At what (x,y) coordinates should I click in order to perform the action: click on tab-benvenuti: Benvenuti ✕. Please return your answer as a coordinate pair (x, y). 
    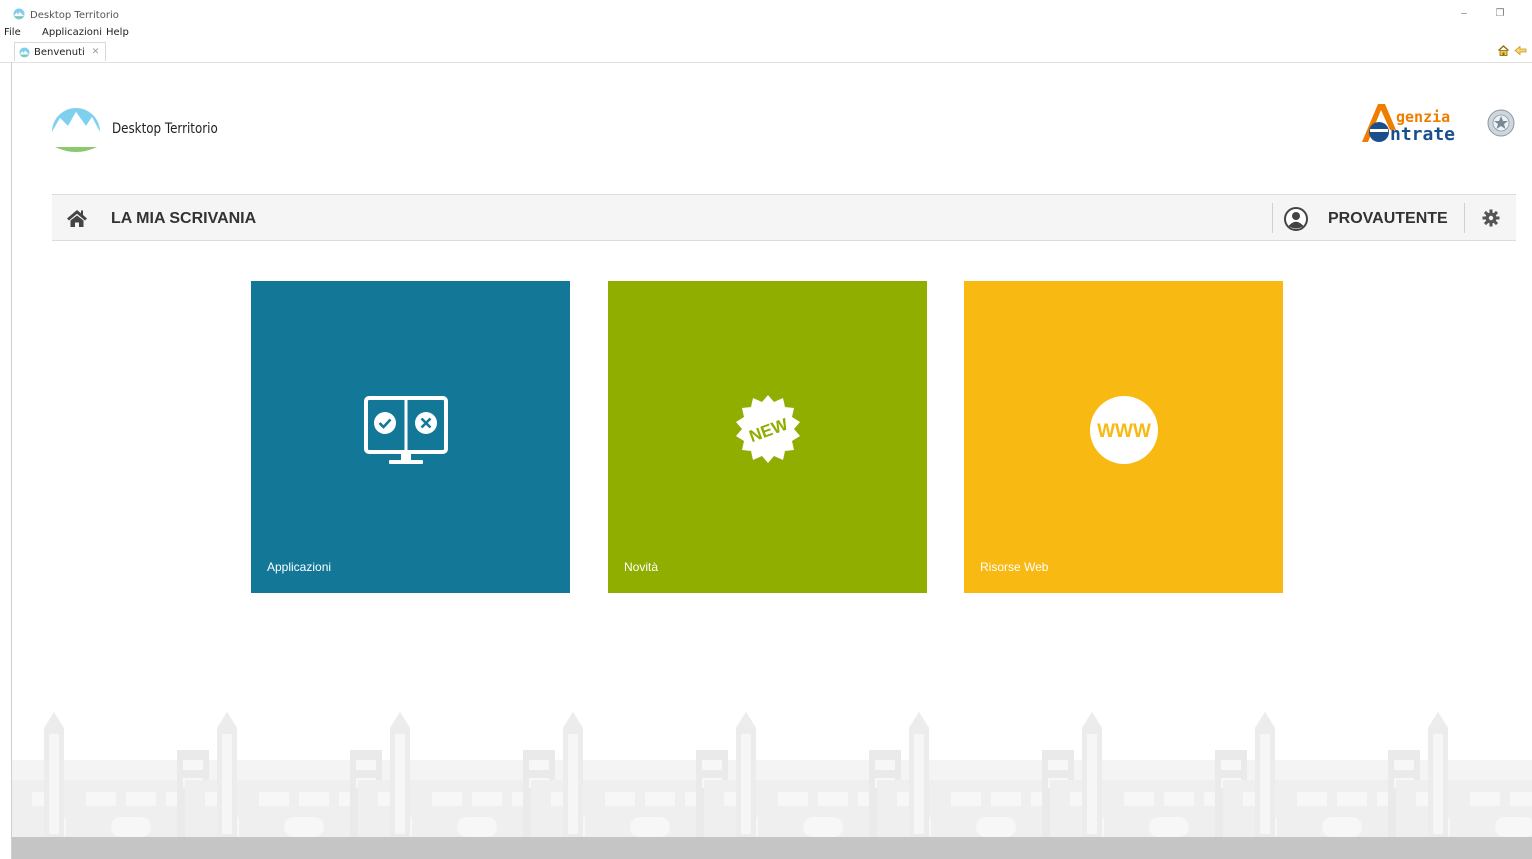
    Looking at the image, I should click on (60, 51).